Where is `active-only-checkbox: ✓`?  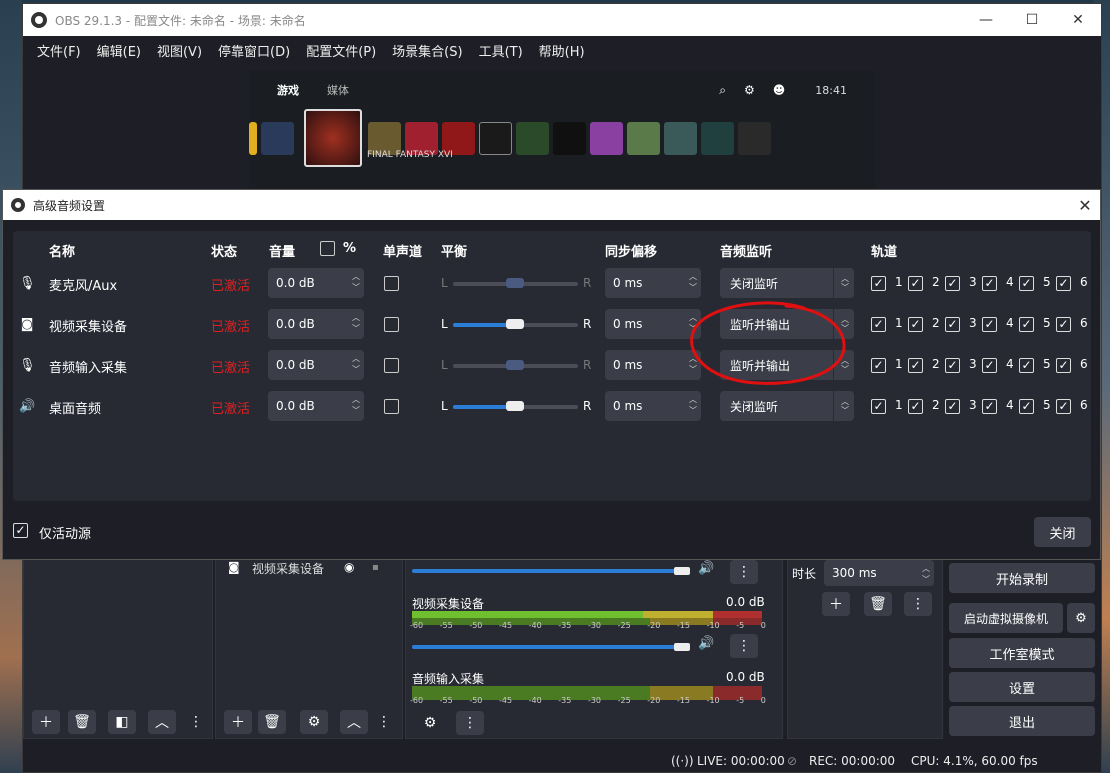 active-only-checkbox: ✓ is located at coordinates (20, 530).